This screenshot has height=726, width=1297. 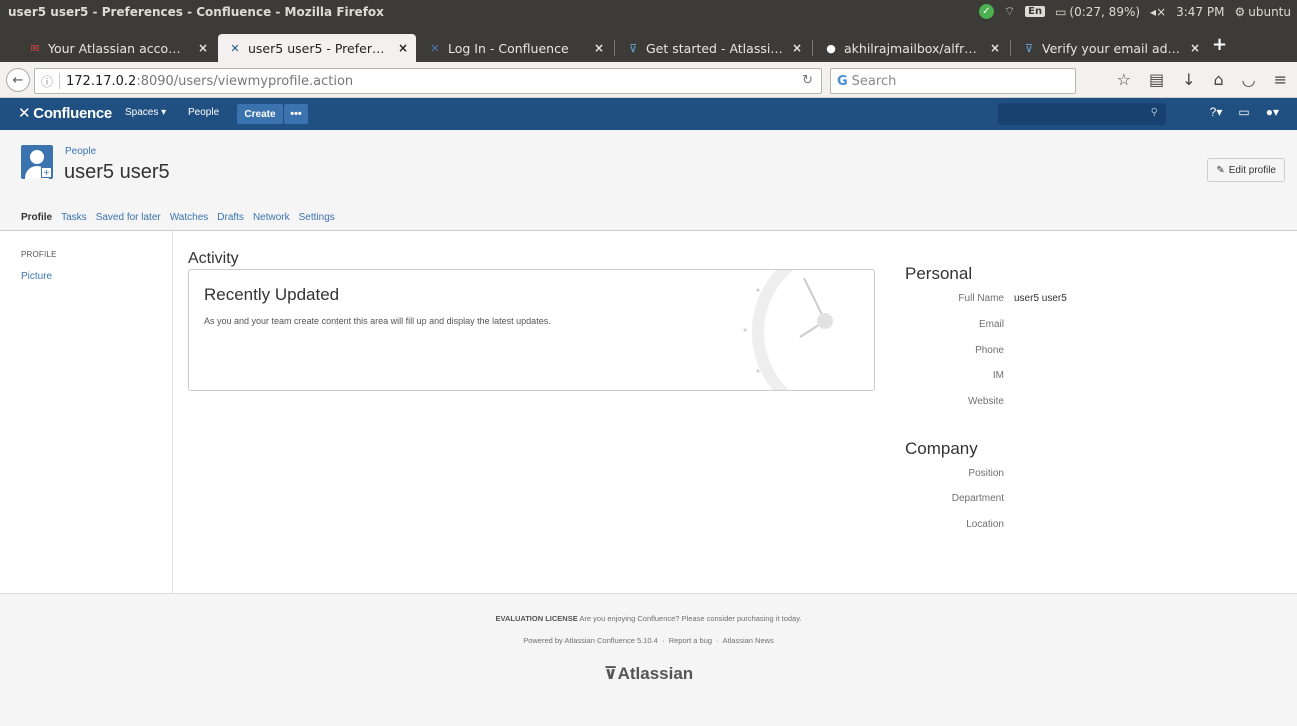 I want to click on battery-status: (0:27, 89%), so click(x=1105, y=11).